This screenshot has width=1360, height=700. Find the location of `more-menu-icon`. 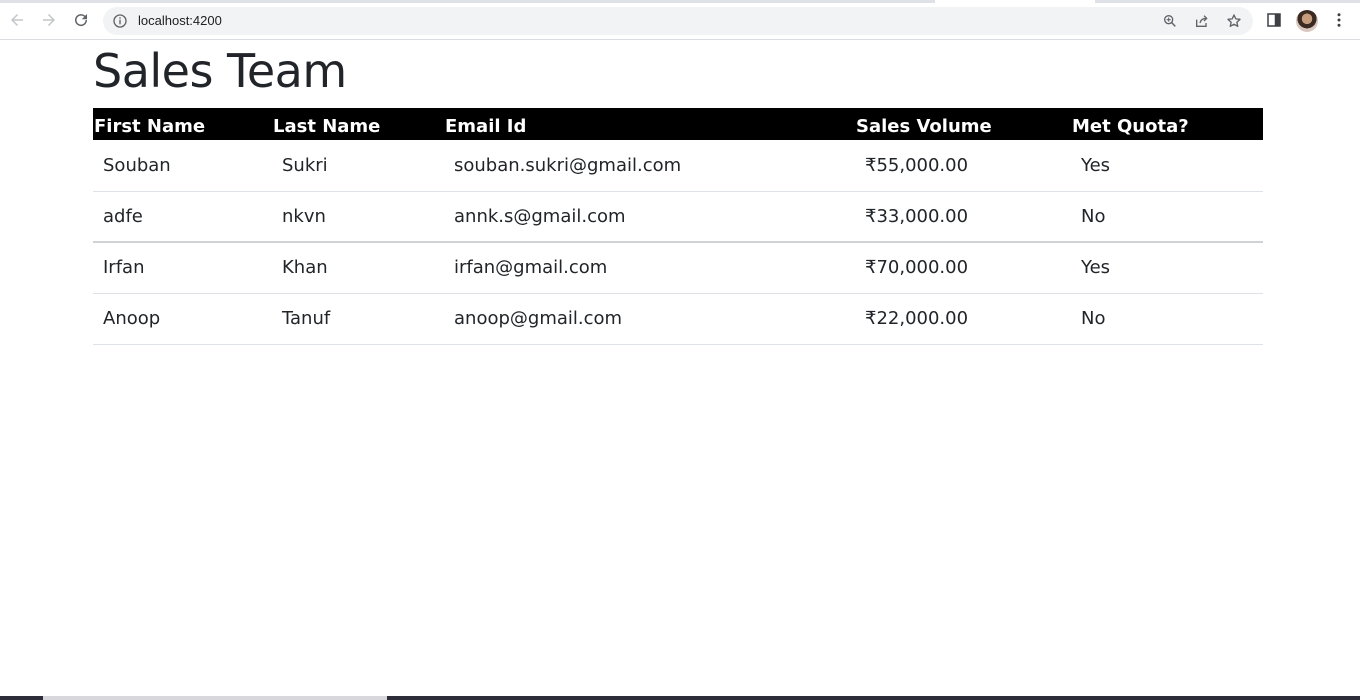

more-menu-icon is located at coordinates (1339, 20).